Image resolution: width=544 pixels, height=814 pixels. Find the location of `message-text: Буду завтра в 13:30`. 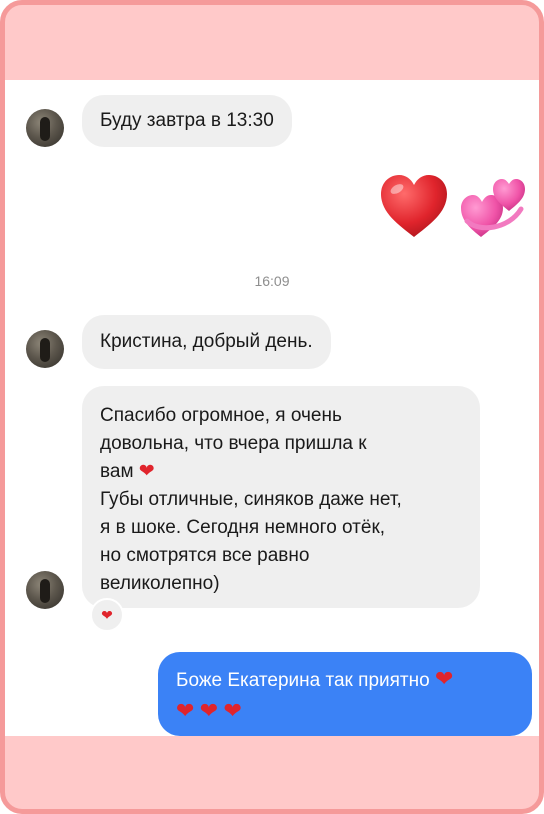

message-text: Буду завтра в 13:30 is located at coordinates (187, 120).